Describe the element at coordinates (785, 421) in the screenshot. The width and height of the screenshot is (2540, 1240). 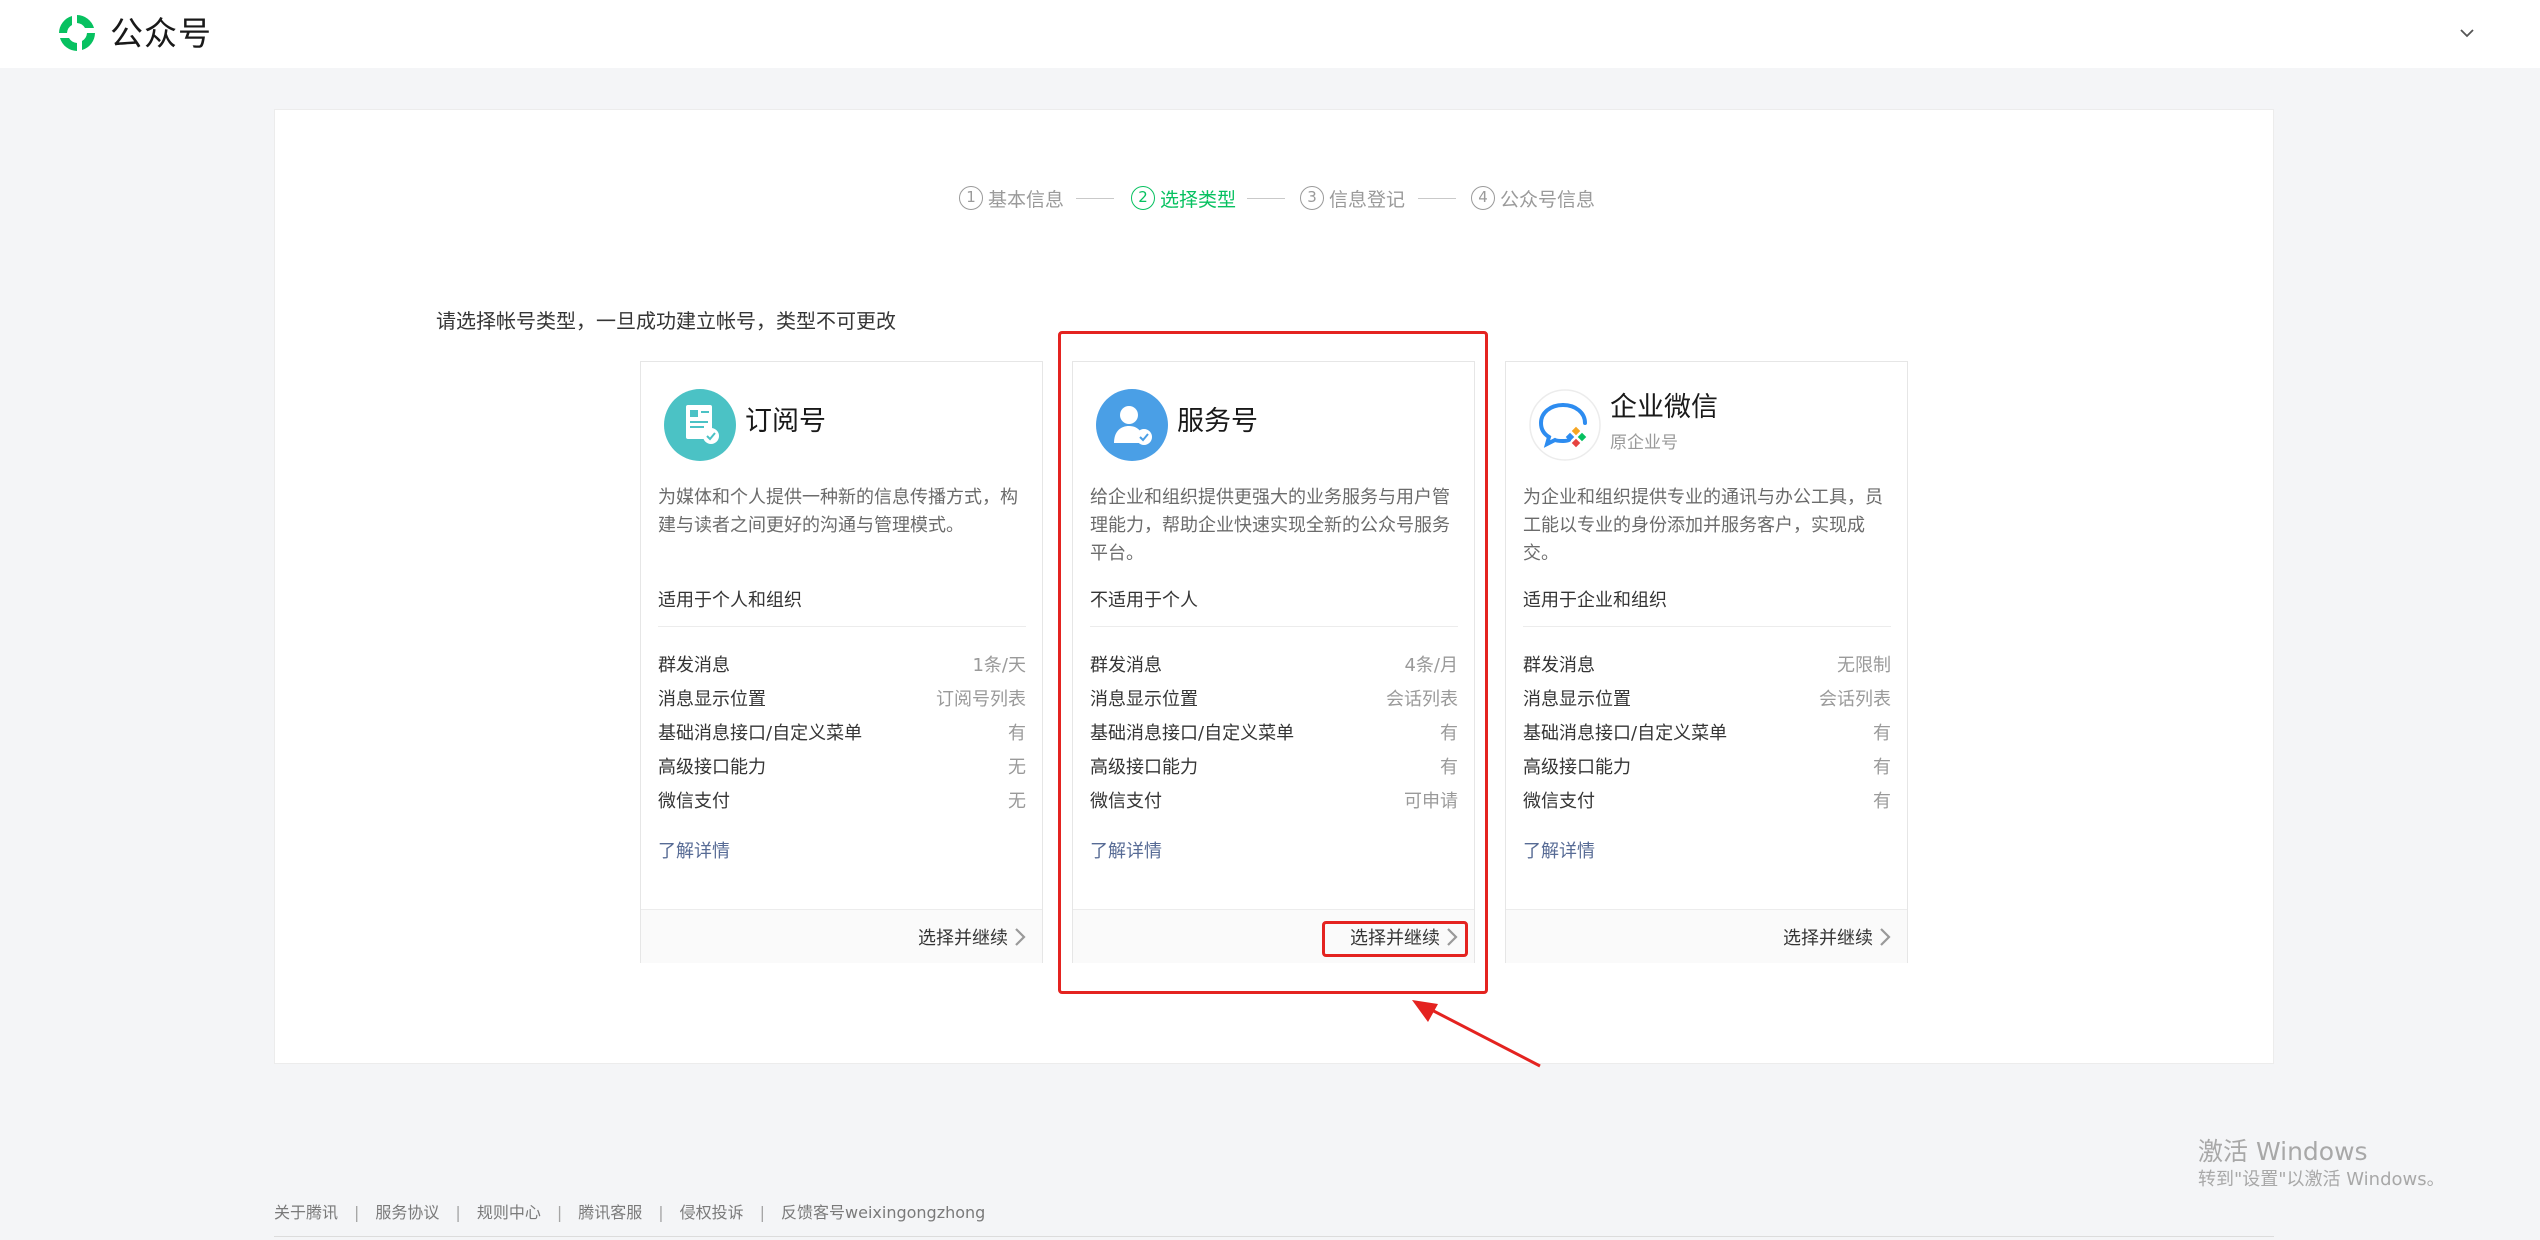
I see `card-title: 订阅号` at that location.